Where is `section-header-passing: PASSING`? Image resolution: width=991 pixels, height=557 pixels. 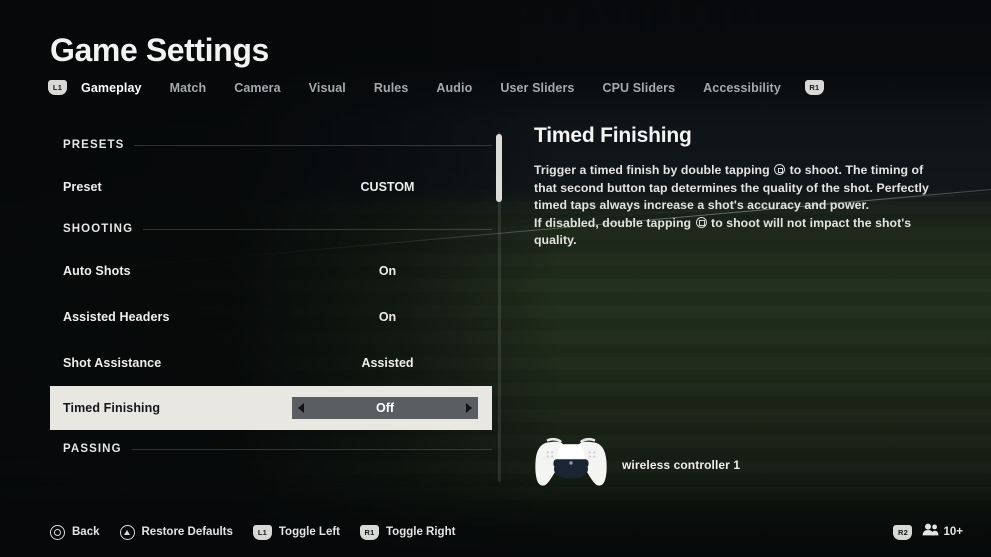
section-header-passing: PASSING is located at coordinates (271, 449).